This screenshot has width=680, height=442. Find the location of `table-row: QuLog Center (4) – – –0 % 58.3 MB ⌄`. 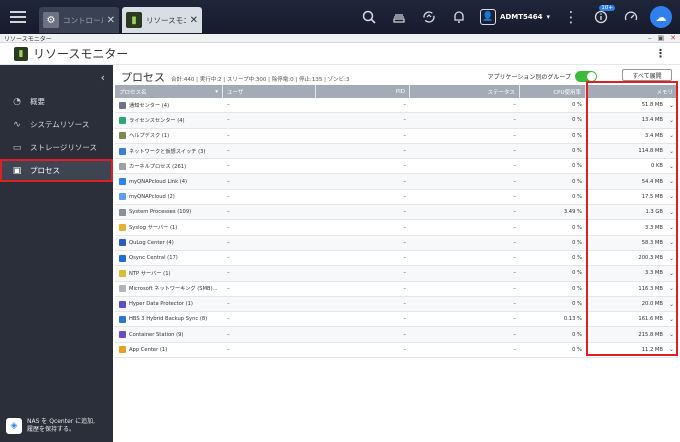

table-row: QuLog Center (4) – – –0 % 58.3 MB ⌄ is located at coordinates (396, 243).